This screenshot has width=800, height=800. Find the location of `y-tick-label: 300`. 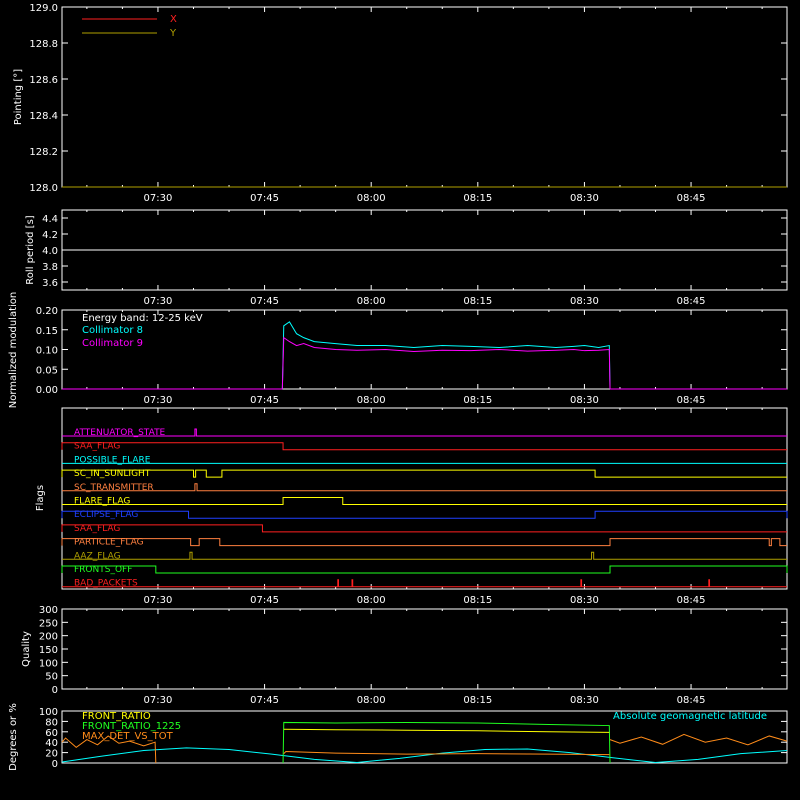

y-tick-label: 300 is located at coordinates (48, 610).